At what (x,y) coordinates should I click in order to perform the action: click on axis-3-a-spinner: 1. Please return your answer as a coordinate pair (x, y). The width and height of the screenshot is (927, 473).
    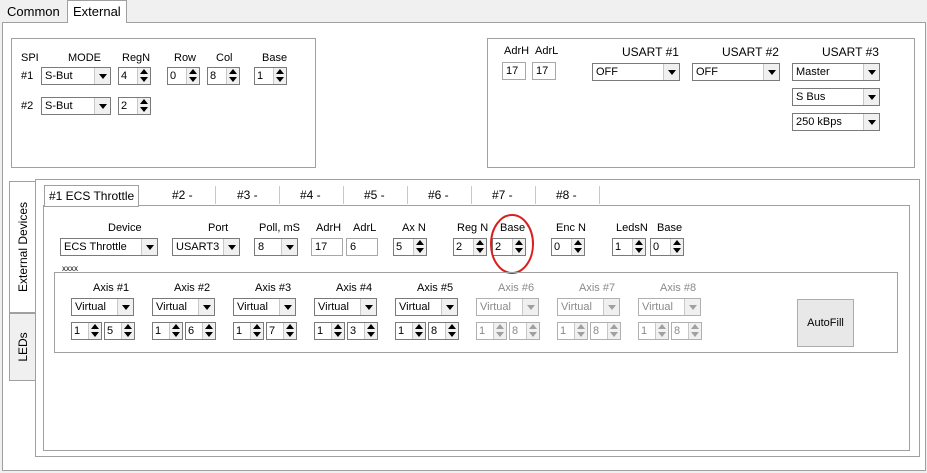
    Looking at the image, I should click on (248, 331).